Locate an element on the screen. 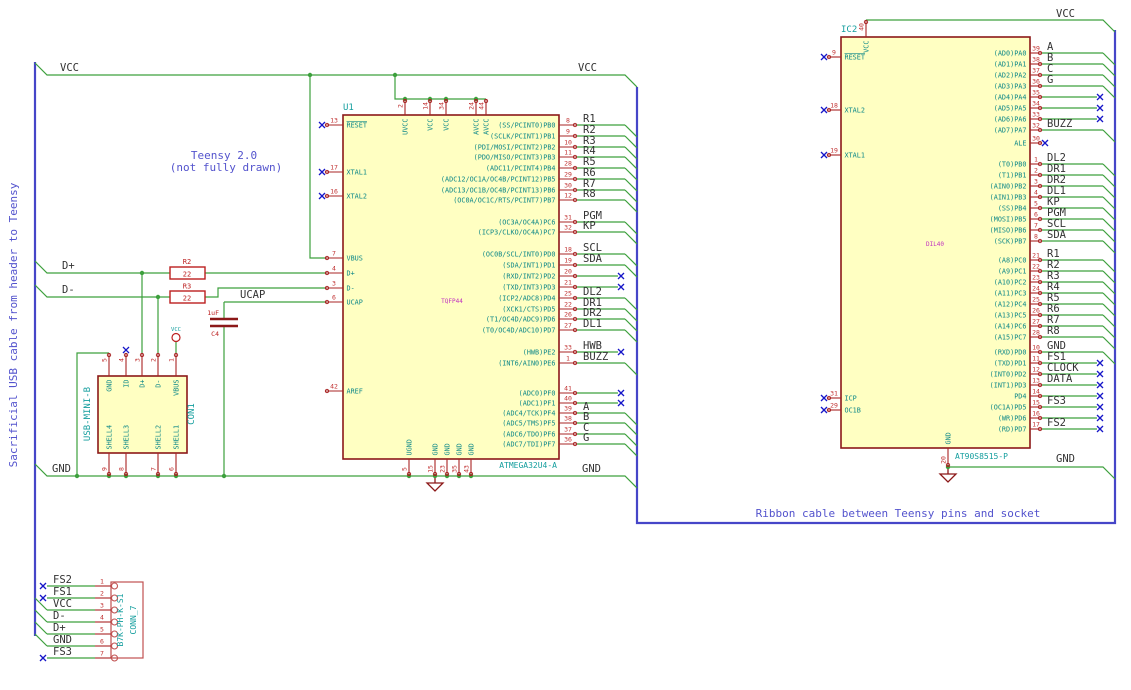 The height and width of the screenshot is (690, 1131). pin-name: (OC3A/OC4A)PC6 is located at coordinates (526, 222).